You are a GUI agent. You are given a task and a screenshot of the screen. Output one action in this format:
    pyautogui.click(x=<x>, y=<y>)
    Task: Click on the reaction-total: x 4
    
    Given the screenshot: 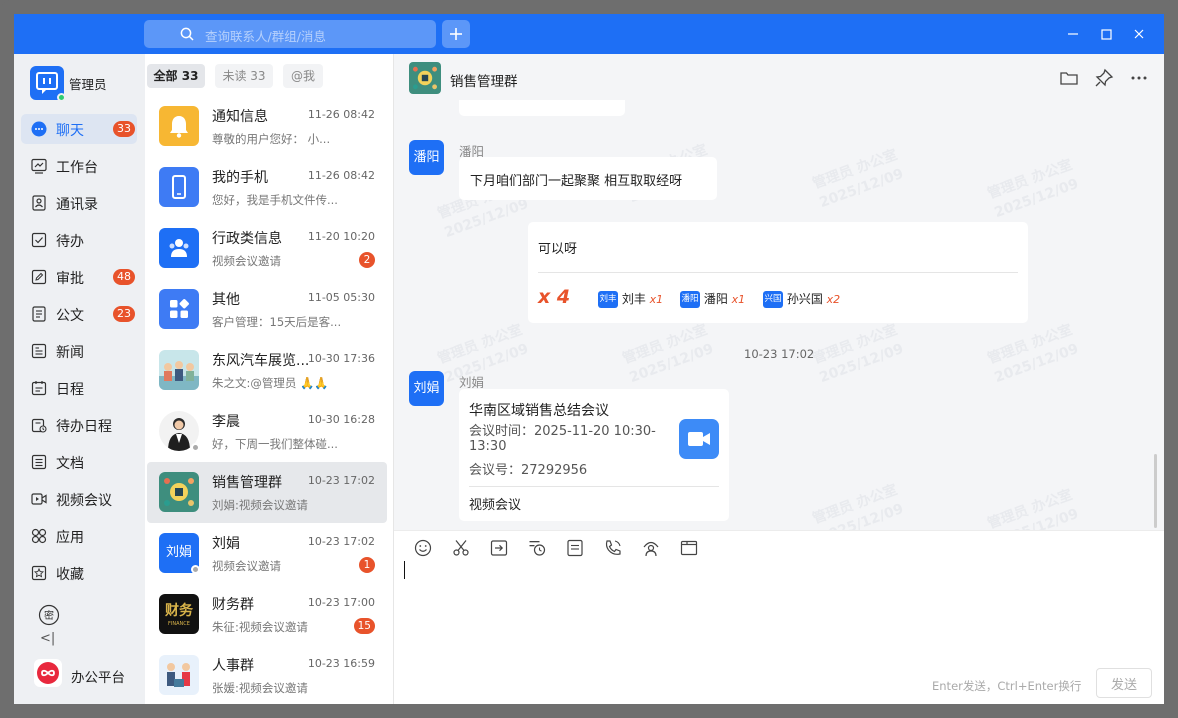 What is the action you would take?
    pyautogui.click(x=554, y=297)
    